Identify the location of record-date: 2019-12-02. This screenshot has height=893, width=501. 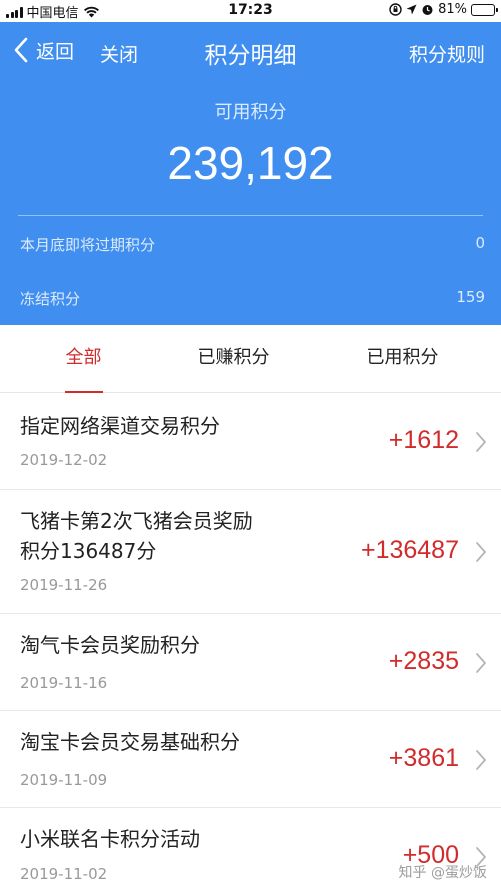
(64, 460).